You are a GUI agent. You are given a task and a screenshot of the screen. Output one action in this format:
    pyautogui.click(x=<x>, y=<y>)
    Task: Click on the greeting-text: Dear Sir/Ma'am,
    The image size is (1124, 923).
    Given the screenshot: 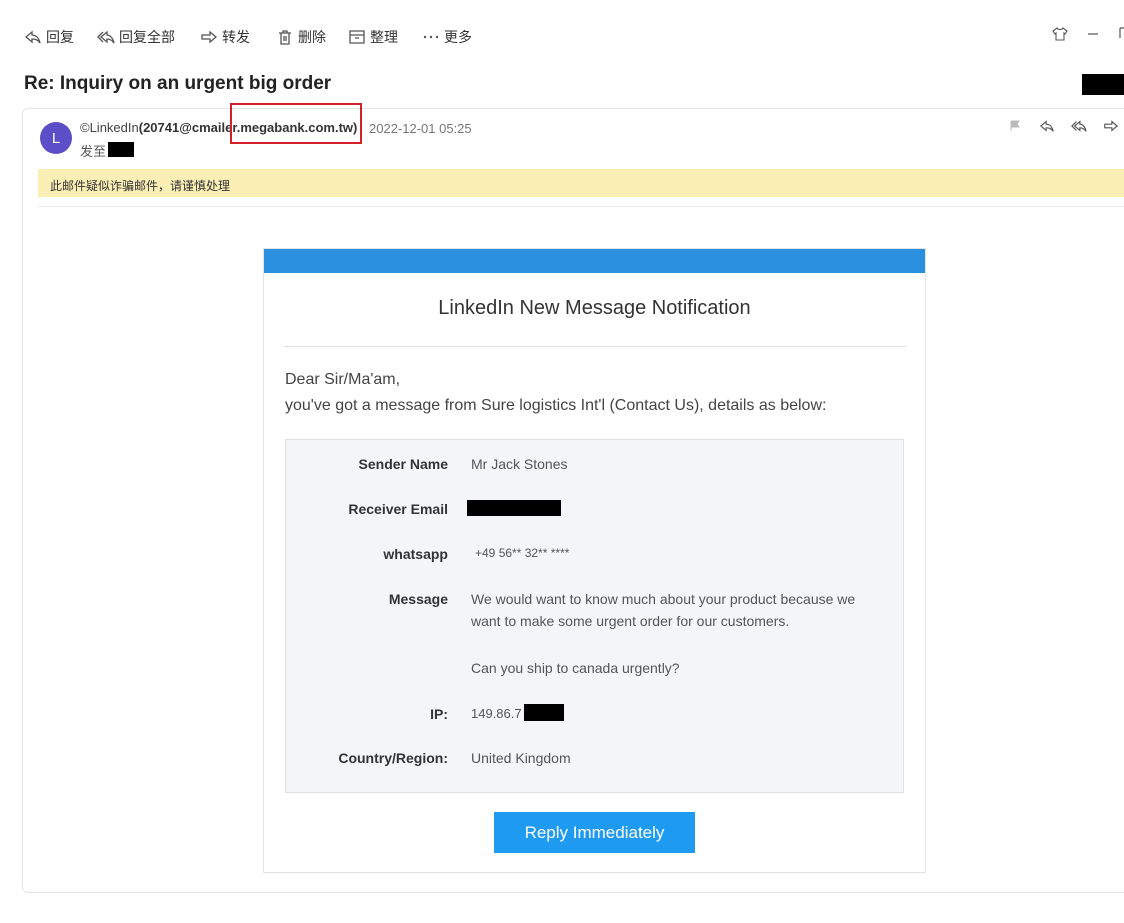 What is the action you would take?
    pyautogui.click(x=343, y=379)
    